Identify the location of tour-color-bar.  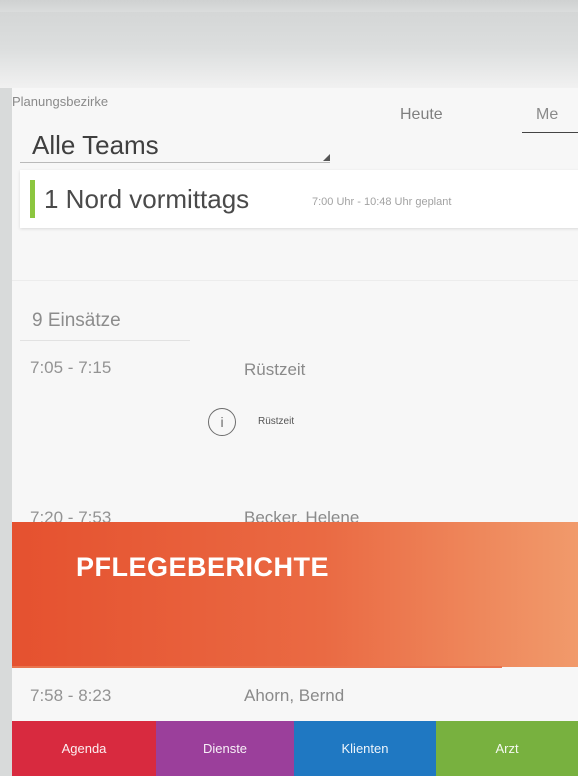
(32, 199).